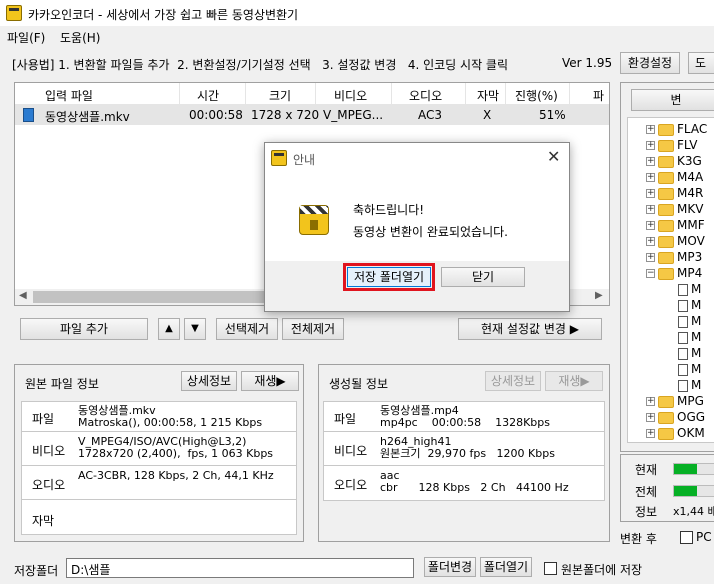  What do you see at coordinates (23, 295) in the screenshot?
I see `scroll-left-arrow: ◀` at bounding box center [23, 295].